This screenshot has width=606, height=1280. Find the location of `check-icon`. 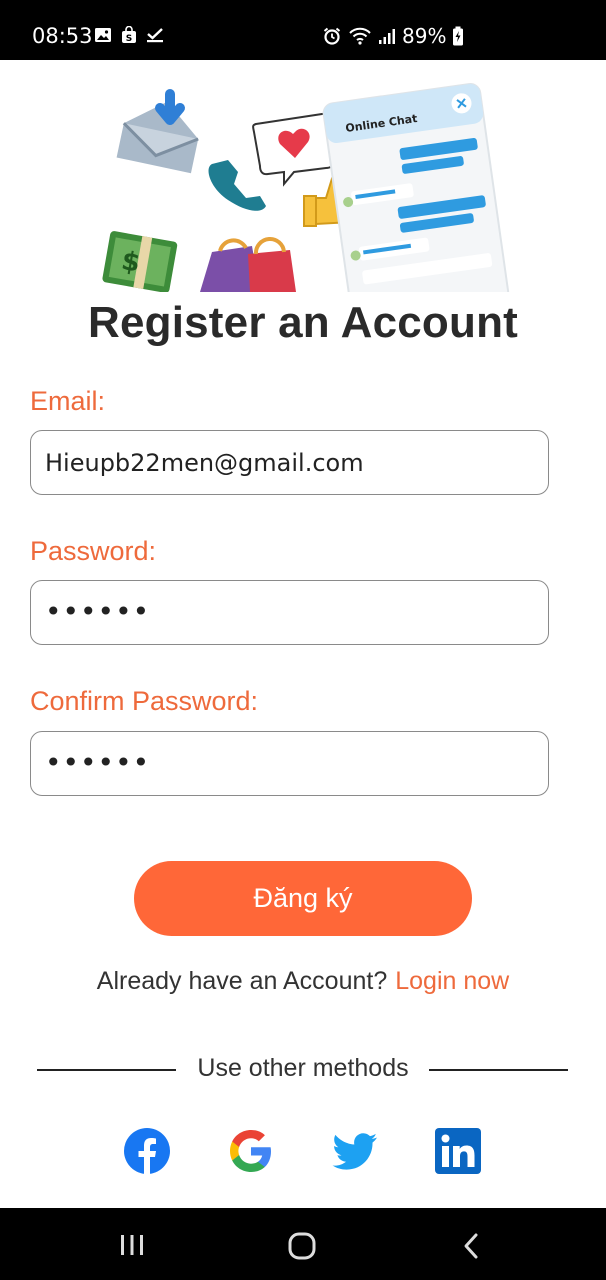

check-icon is located at coordinates (155, 35).